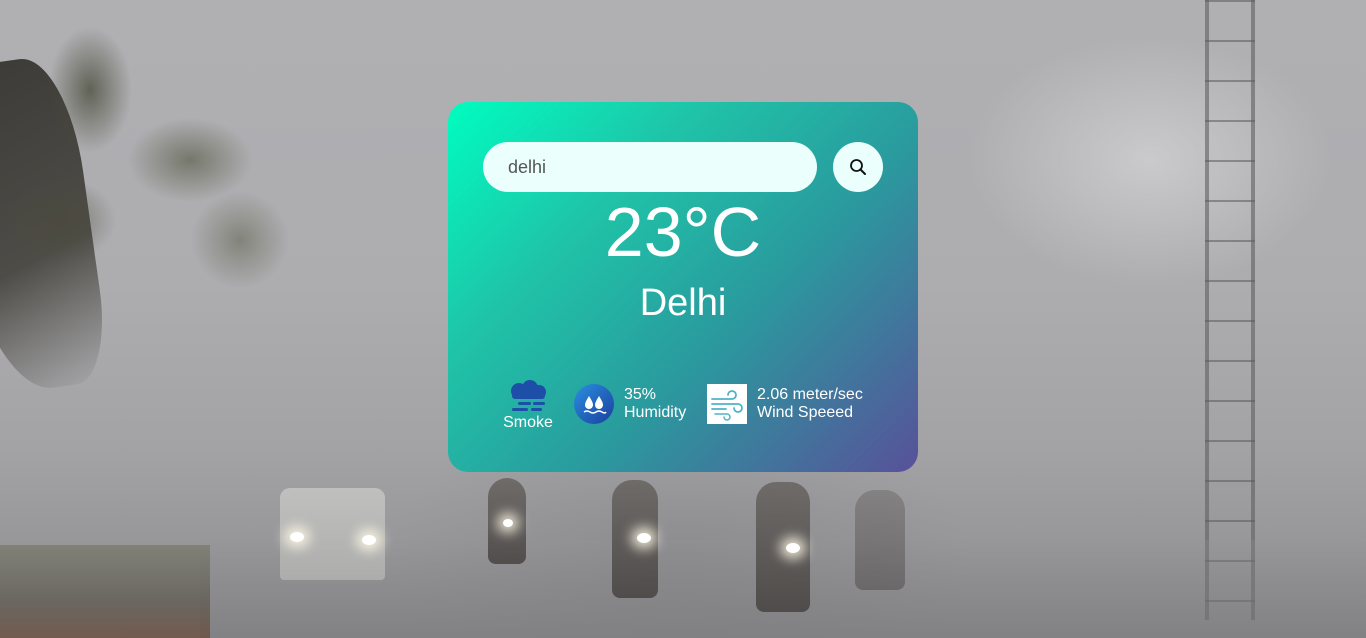 This screenshot has height=638, width=1366. Describe the element at coordinates (640, 394) in the screenshot. I see `humidity-value: 35%` at that location.